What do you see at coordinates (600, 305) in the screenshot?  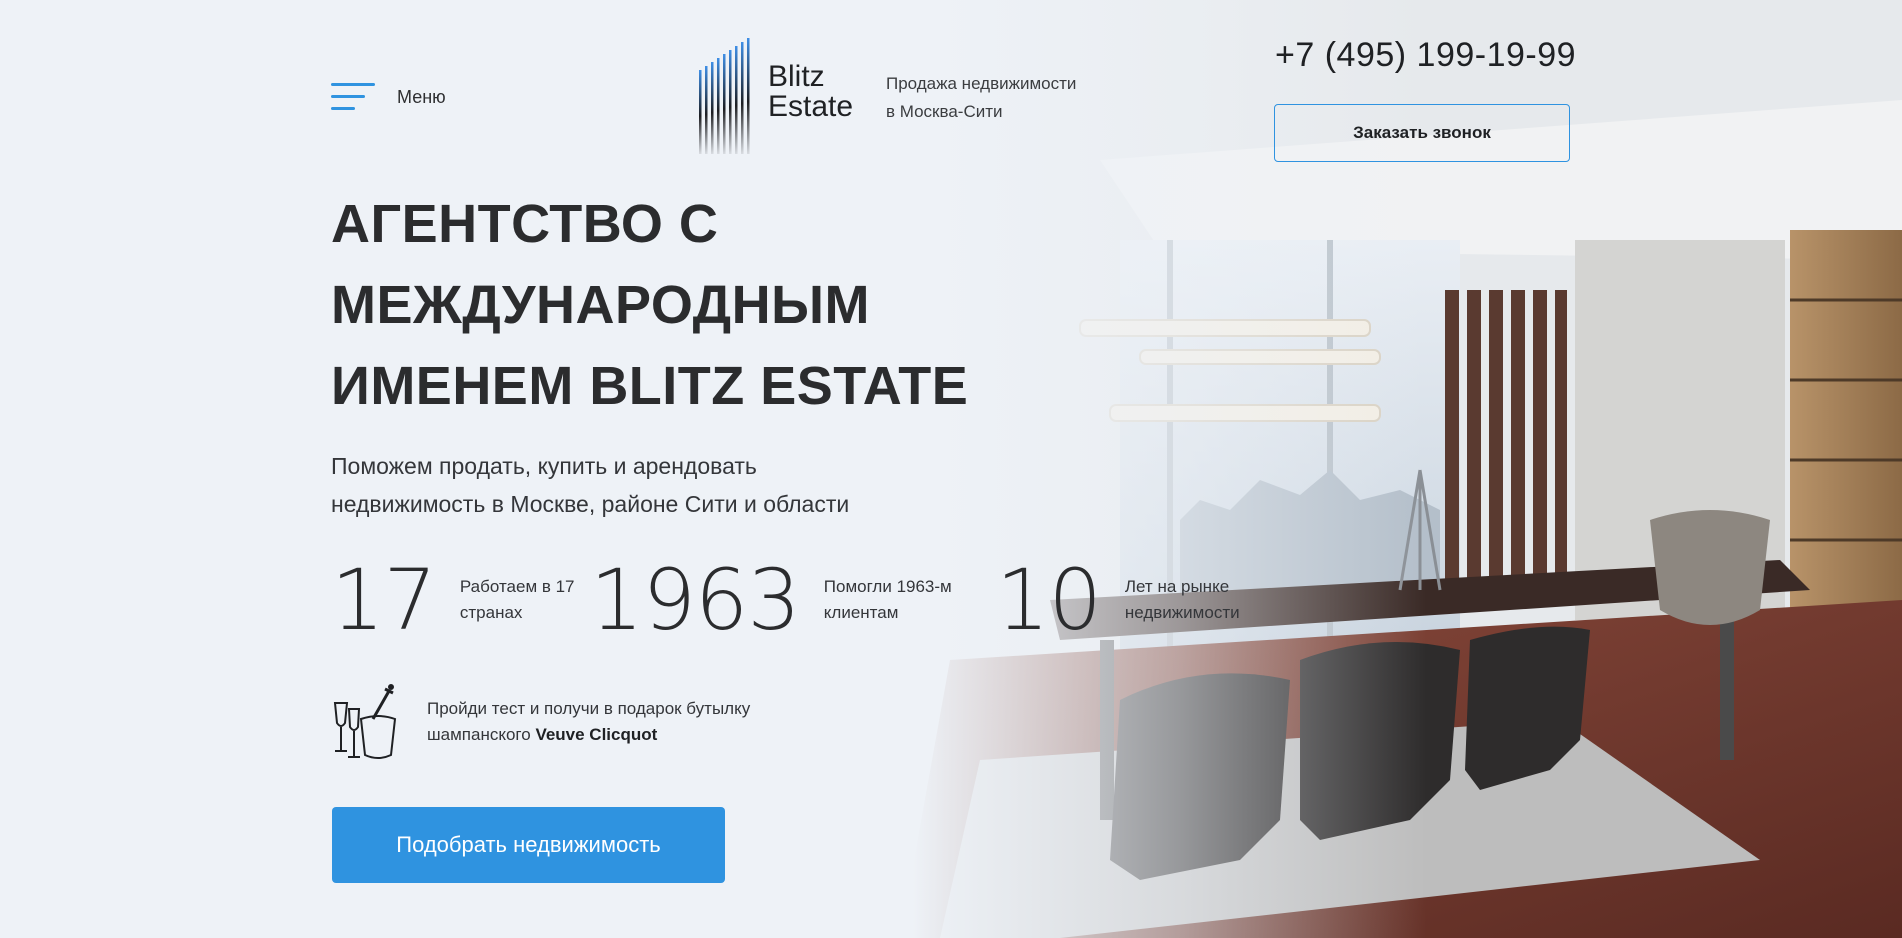 I see `hero-title-line-2: МЕЖДУНАРОДНЫМ` at bounding box center [600, 305].